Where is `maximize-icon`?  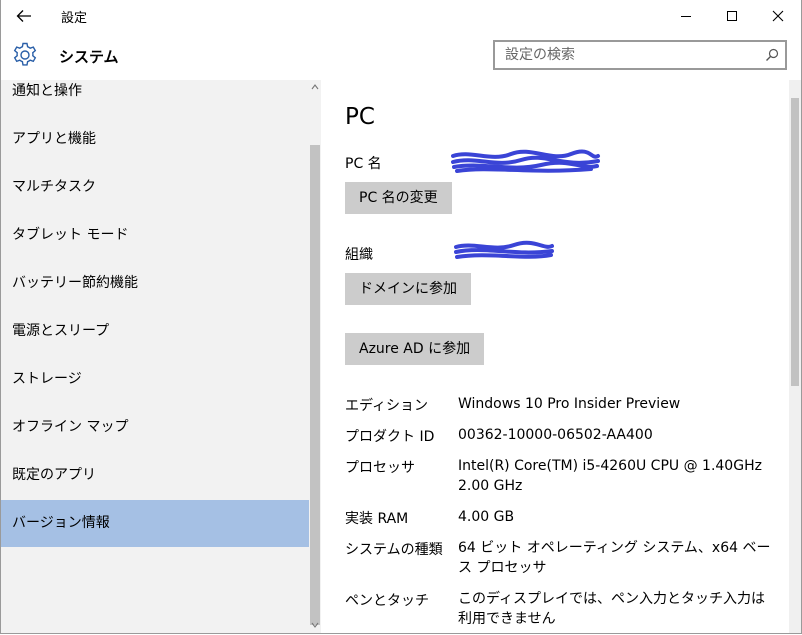 maximize-icon is located at coordinates (732, 16).